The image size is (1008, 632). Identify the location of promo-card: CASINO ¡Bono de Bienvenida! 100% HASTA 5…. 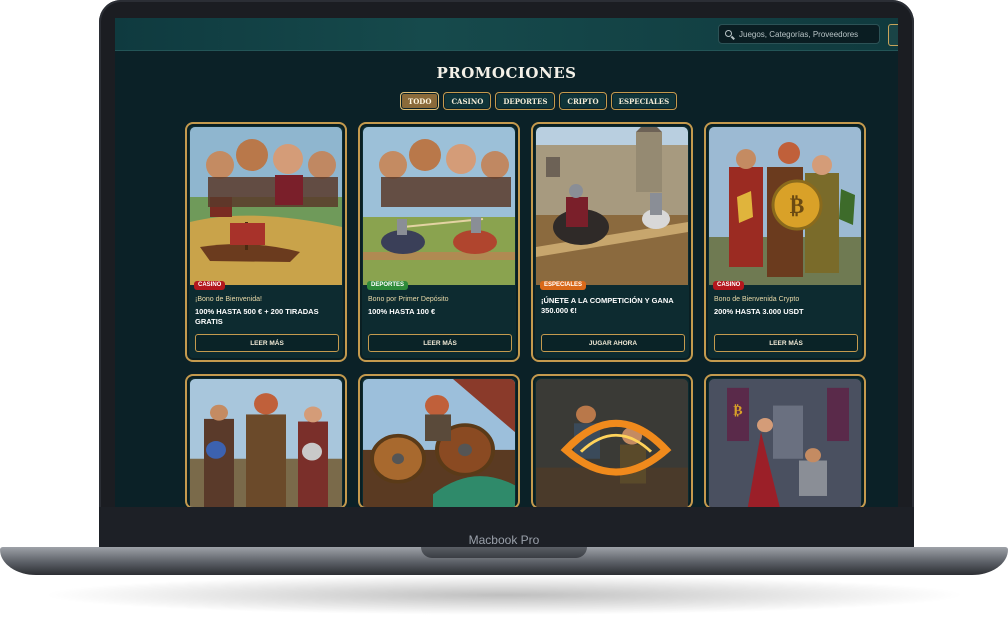
(266, 242).